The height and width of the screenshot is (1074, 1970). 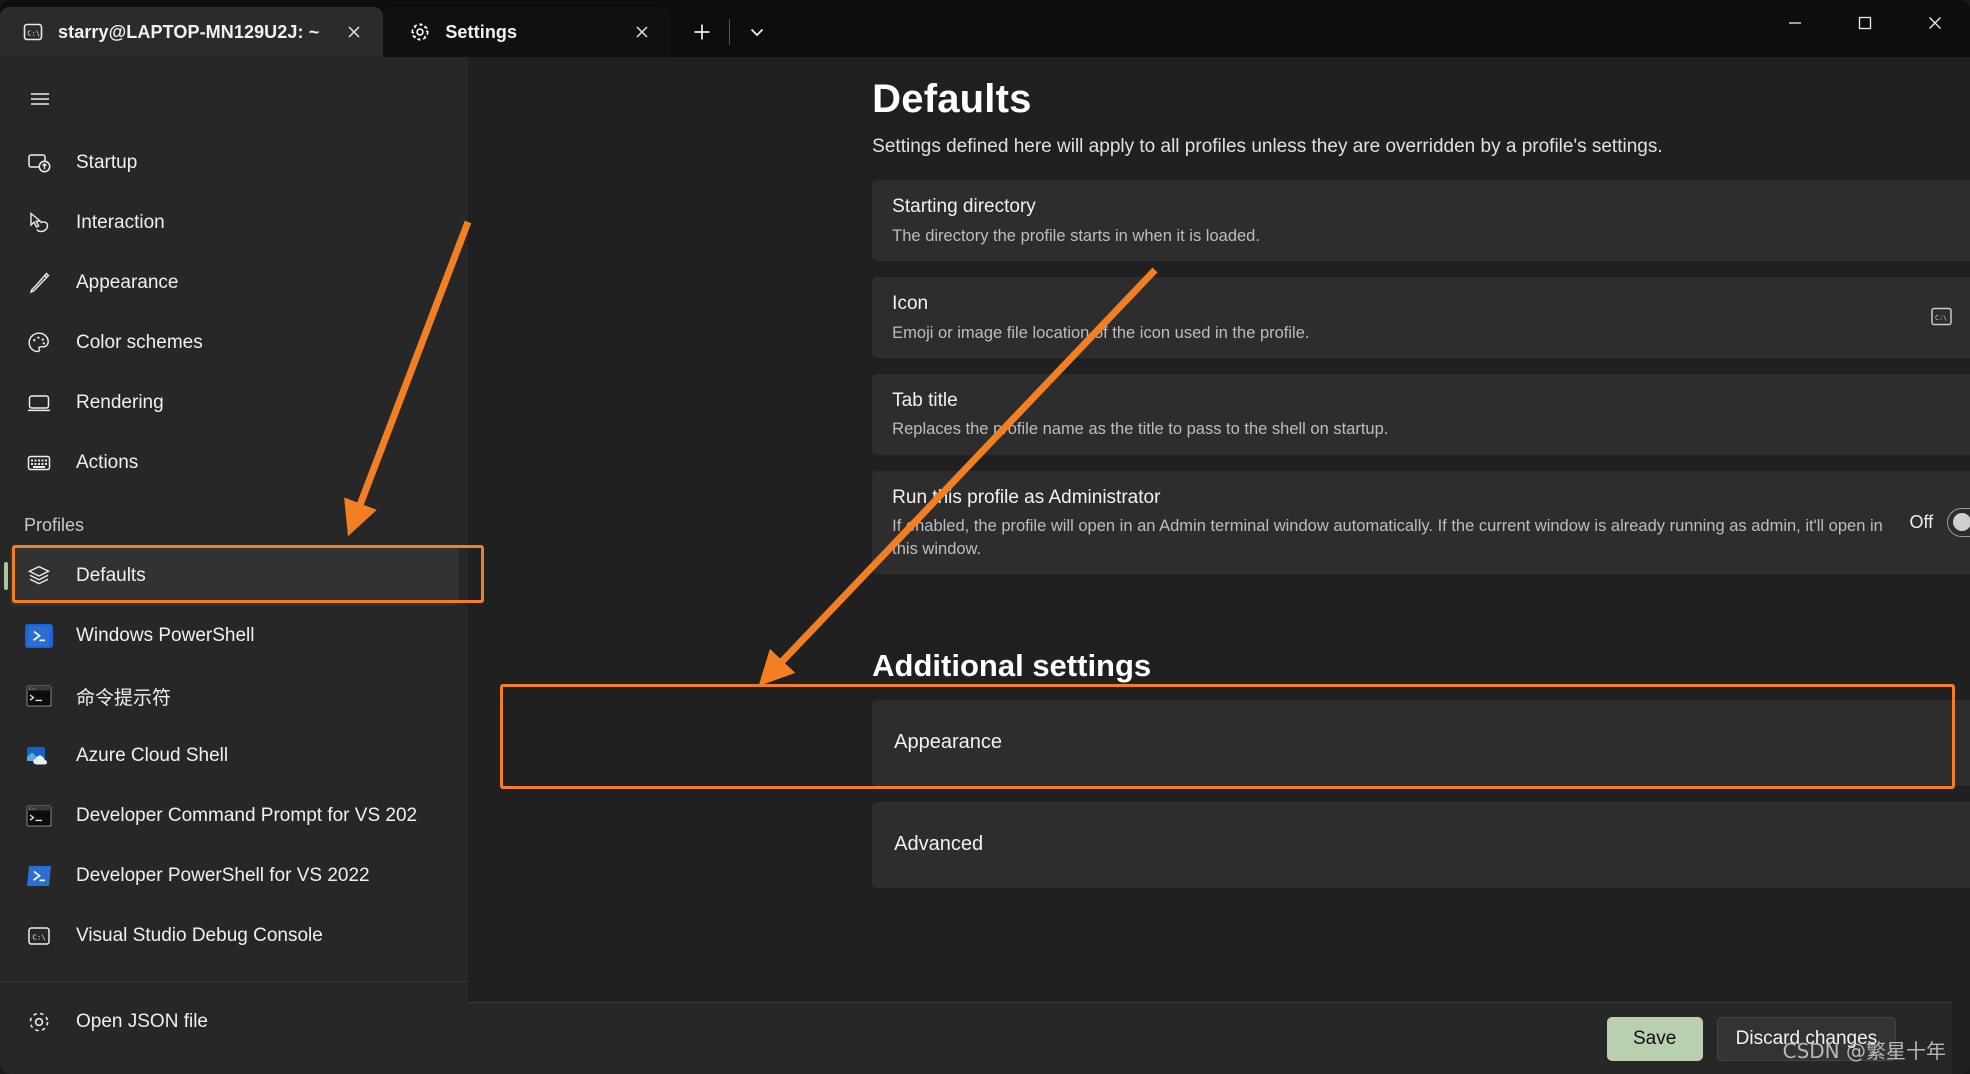 What do you see at coordinates (1012, 665) in the screenshot?
I see `additional-settings-heading: Additional settings` at bounding box center [1012, 665].